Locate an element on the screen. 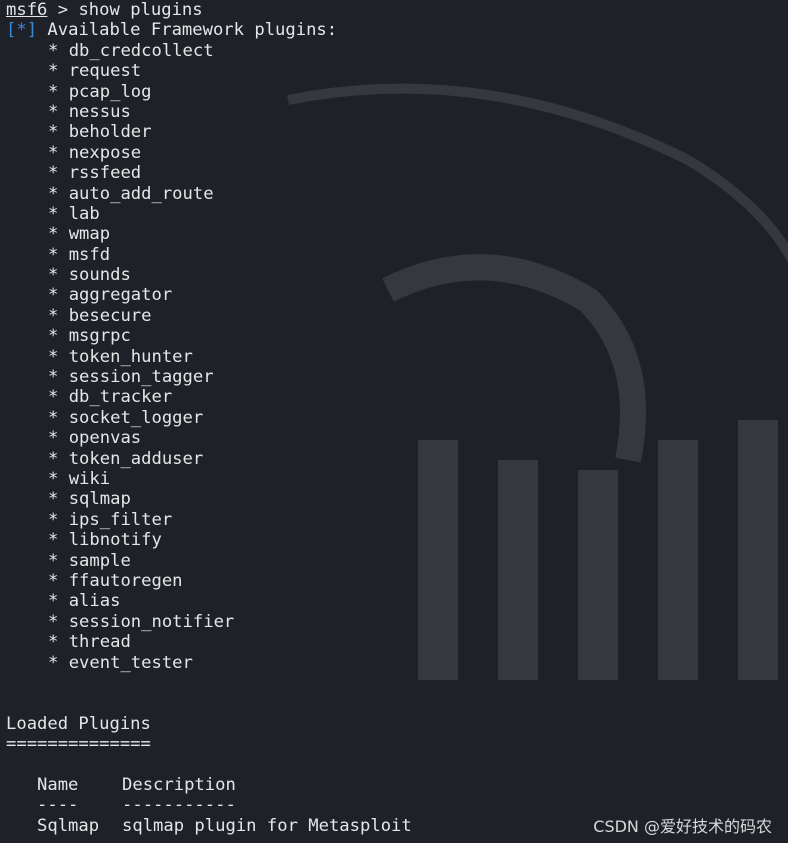 This screenshot has height=843, width=788. plugin-name: lab is located at coordinates (84, 213).